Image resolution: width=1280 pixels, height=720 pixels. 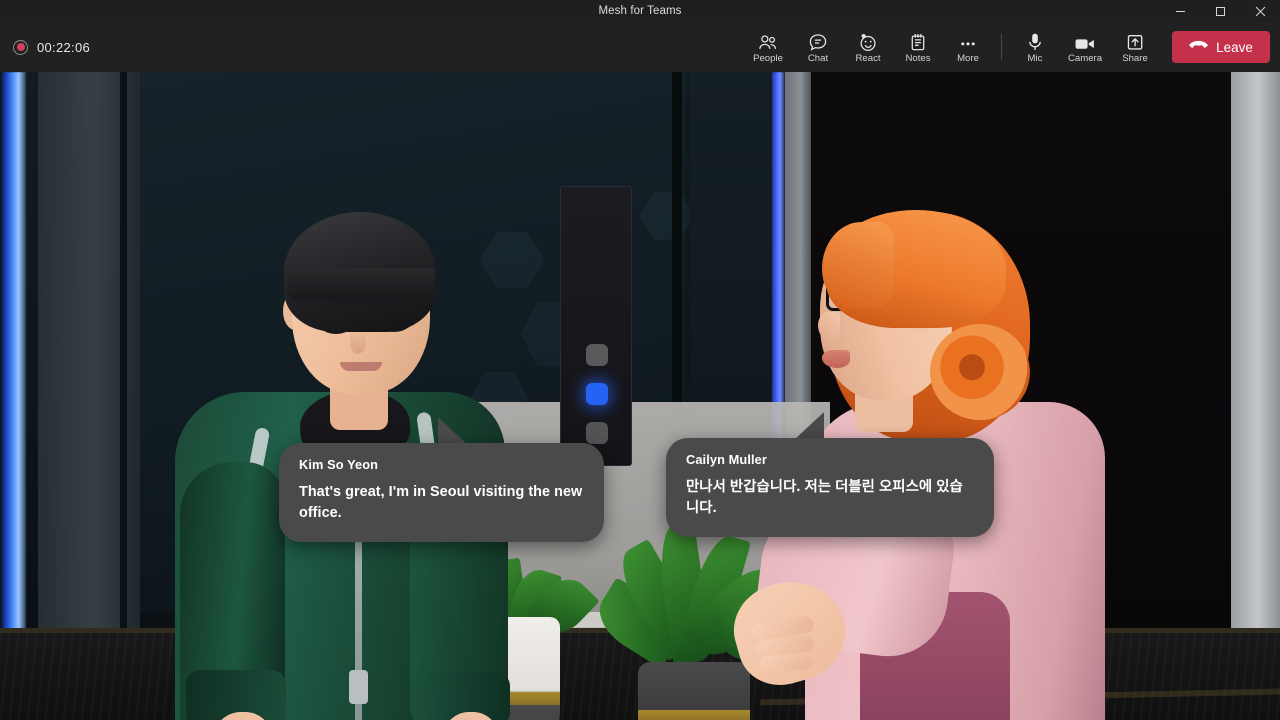 I want to click on leave-button: Leave, so click(x=1221, y=47).